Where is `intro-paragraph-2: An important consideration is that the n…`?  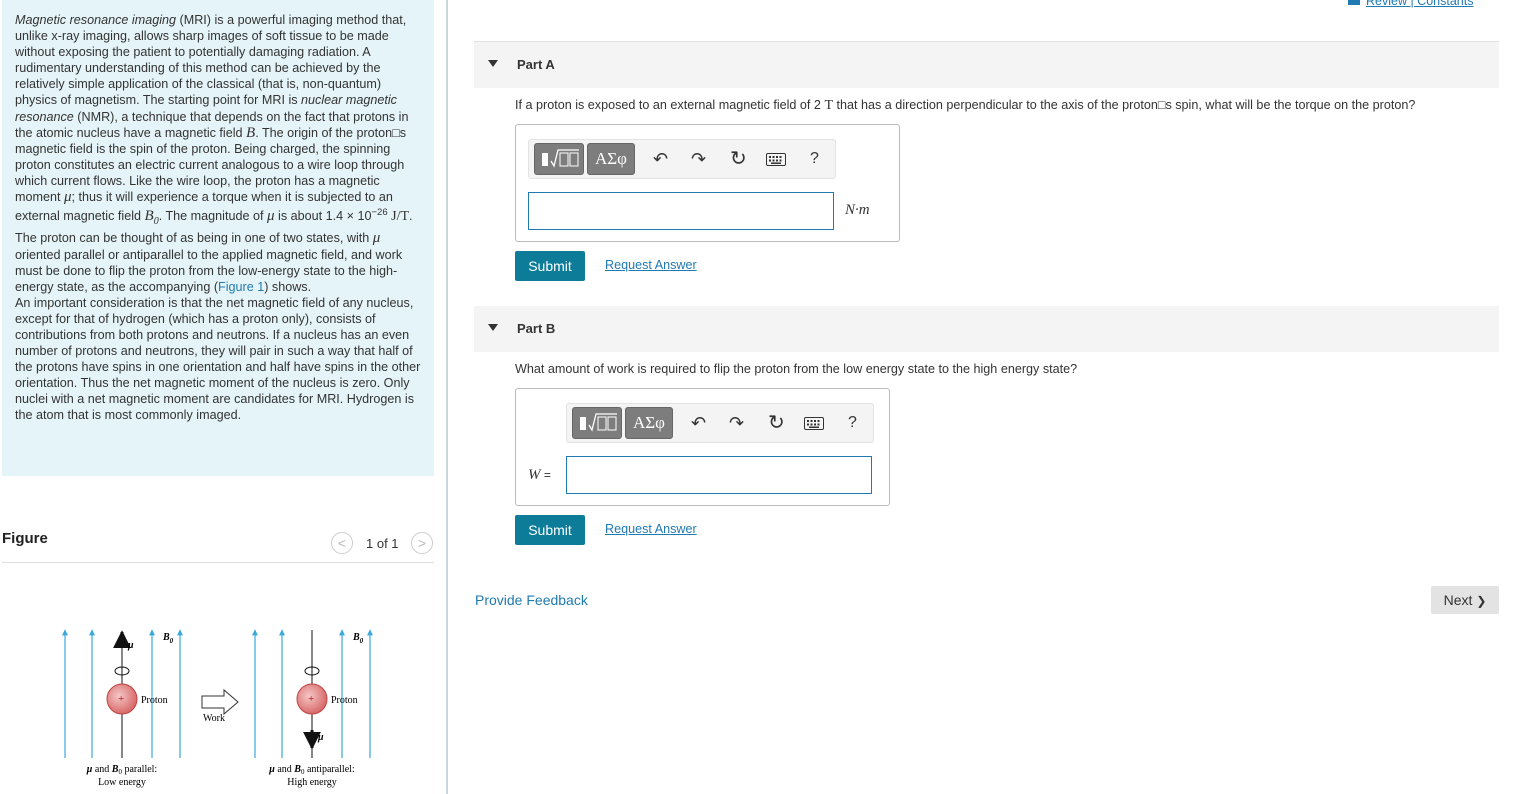 intro-paragraph-2: An important consideration is that the n… is located at coordinates (218, 359).